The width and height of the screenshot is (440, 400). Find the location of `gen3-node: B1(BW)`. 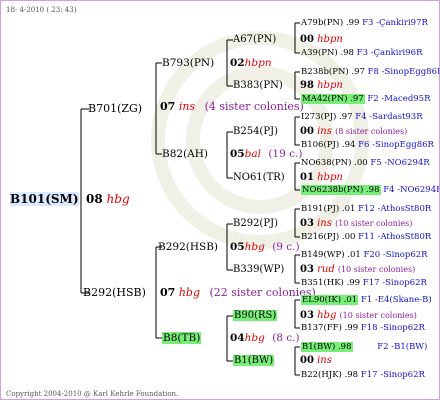

gen3-node: B1(BW) is located at coordinates (254, 361).